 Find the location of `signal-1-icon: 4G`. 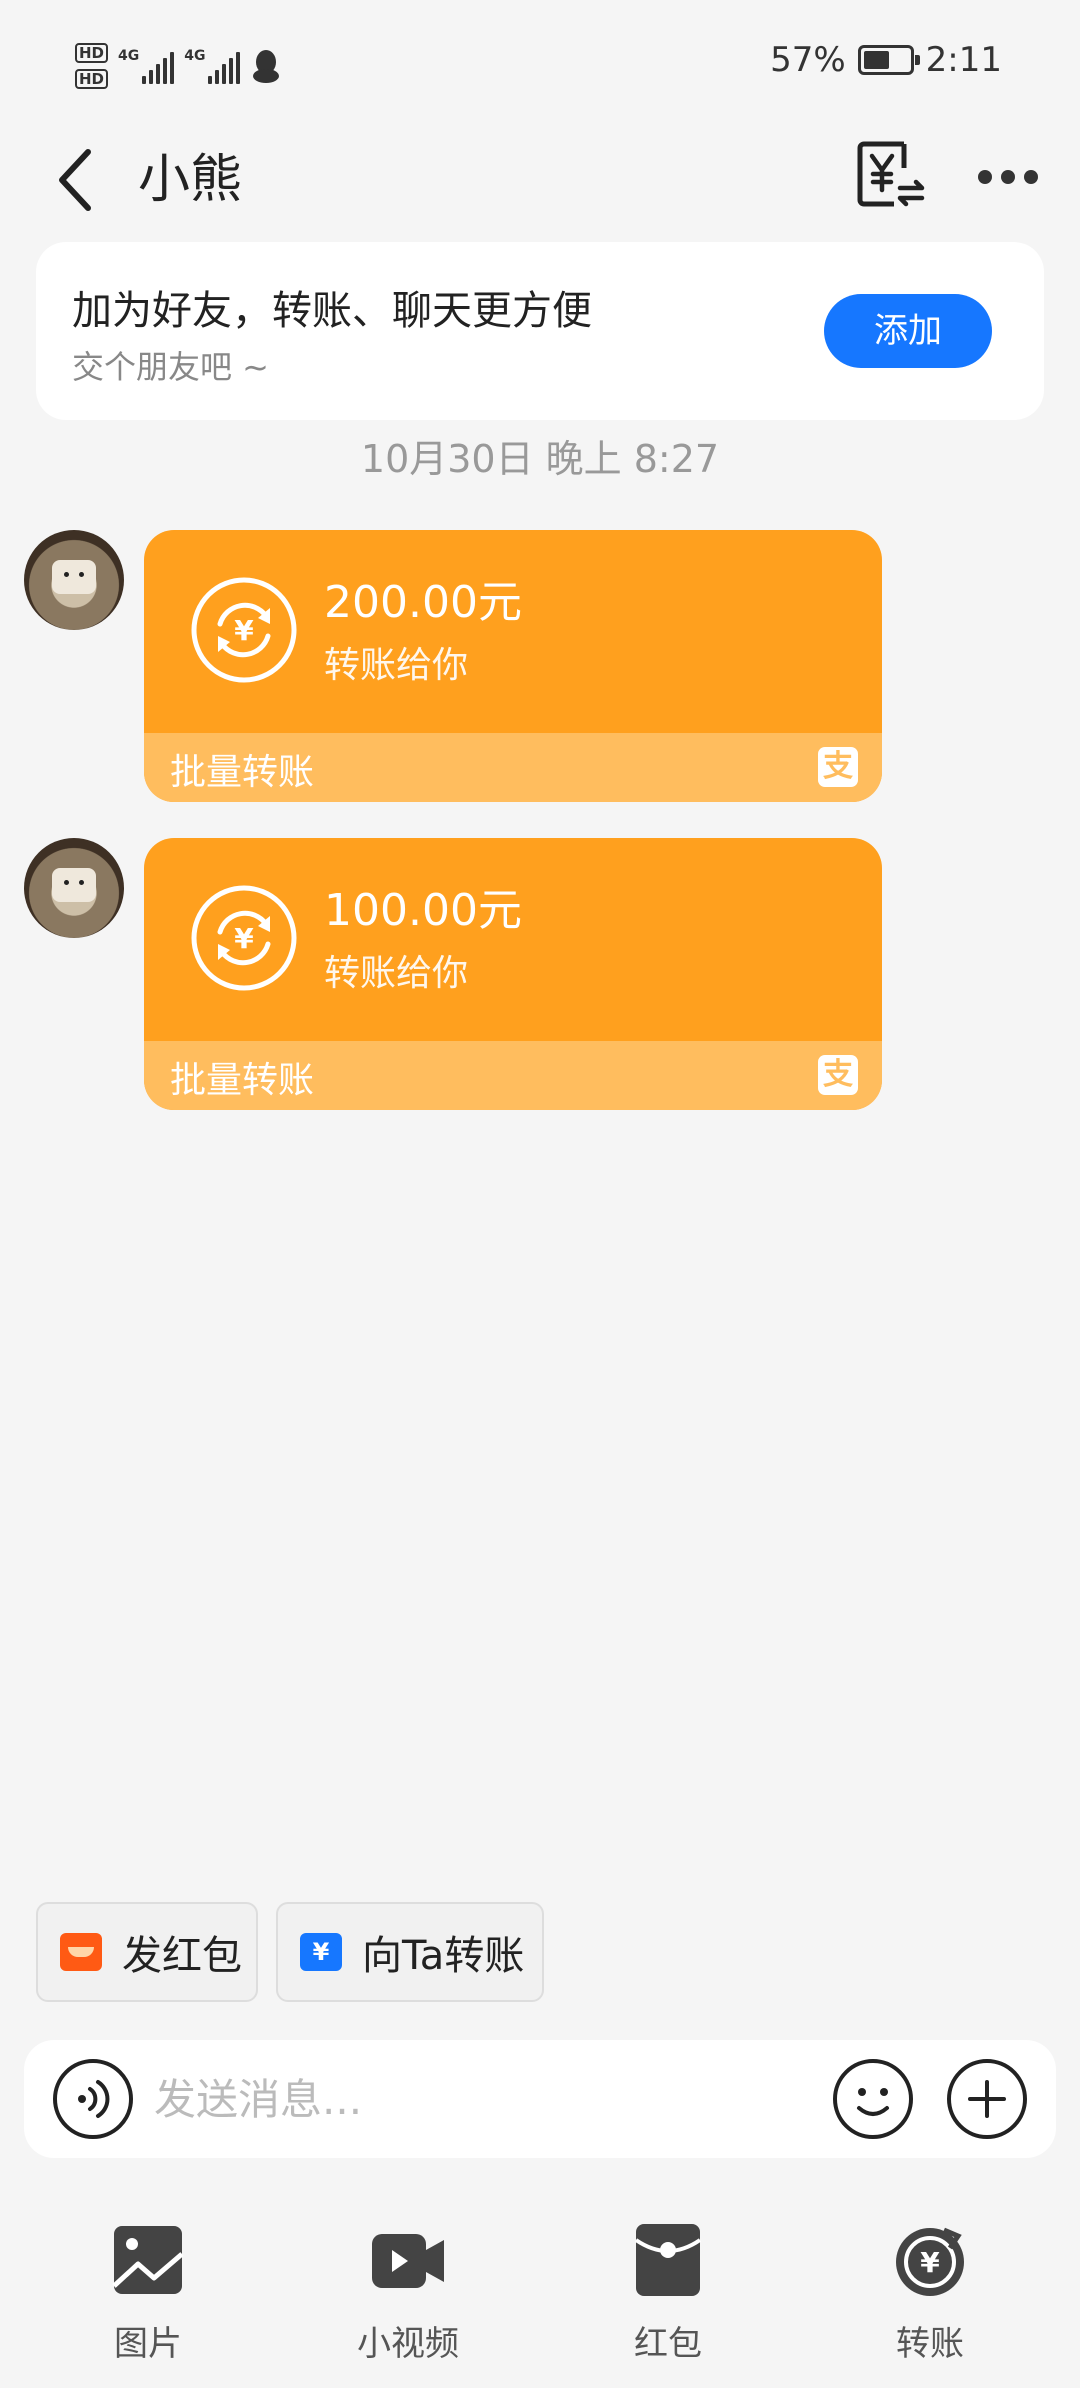

signal-1-icon: 4G is located at coordinates (146, 66).